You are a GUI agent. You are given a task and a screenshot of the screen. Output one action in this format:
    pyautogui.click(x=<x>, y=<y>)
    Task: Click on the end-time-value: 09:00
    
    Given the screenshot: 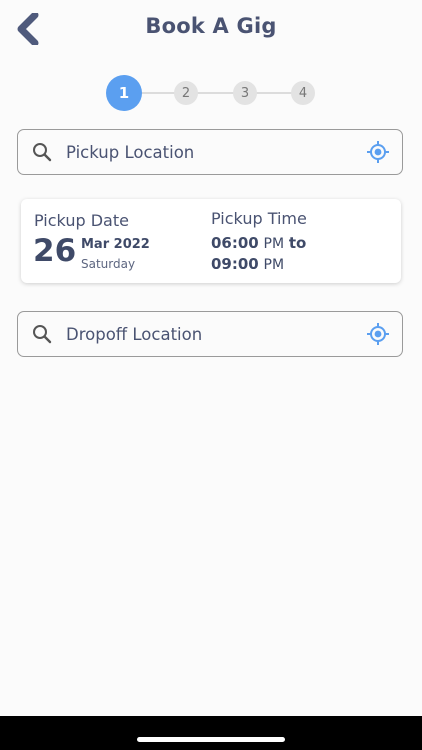 What is the action you would take?
    pyautogui.click(x=235, y=264)
    